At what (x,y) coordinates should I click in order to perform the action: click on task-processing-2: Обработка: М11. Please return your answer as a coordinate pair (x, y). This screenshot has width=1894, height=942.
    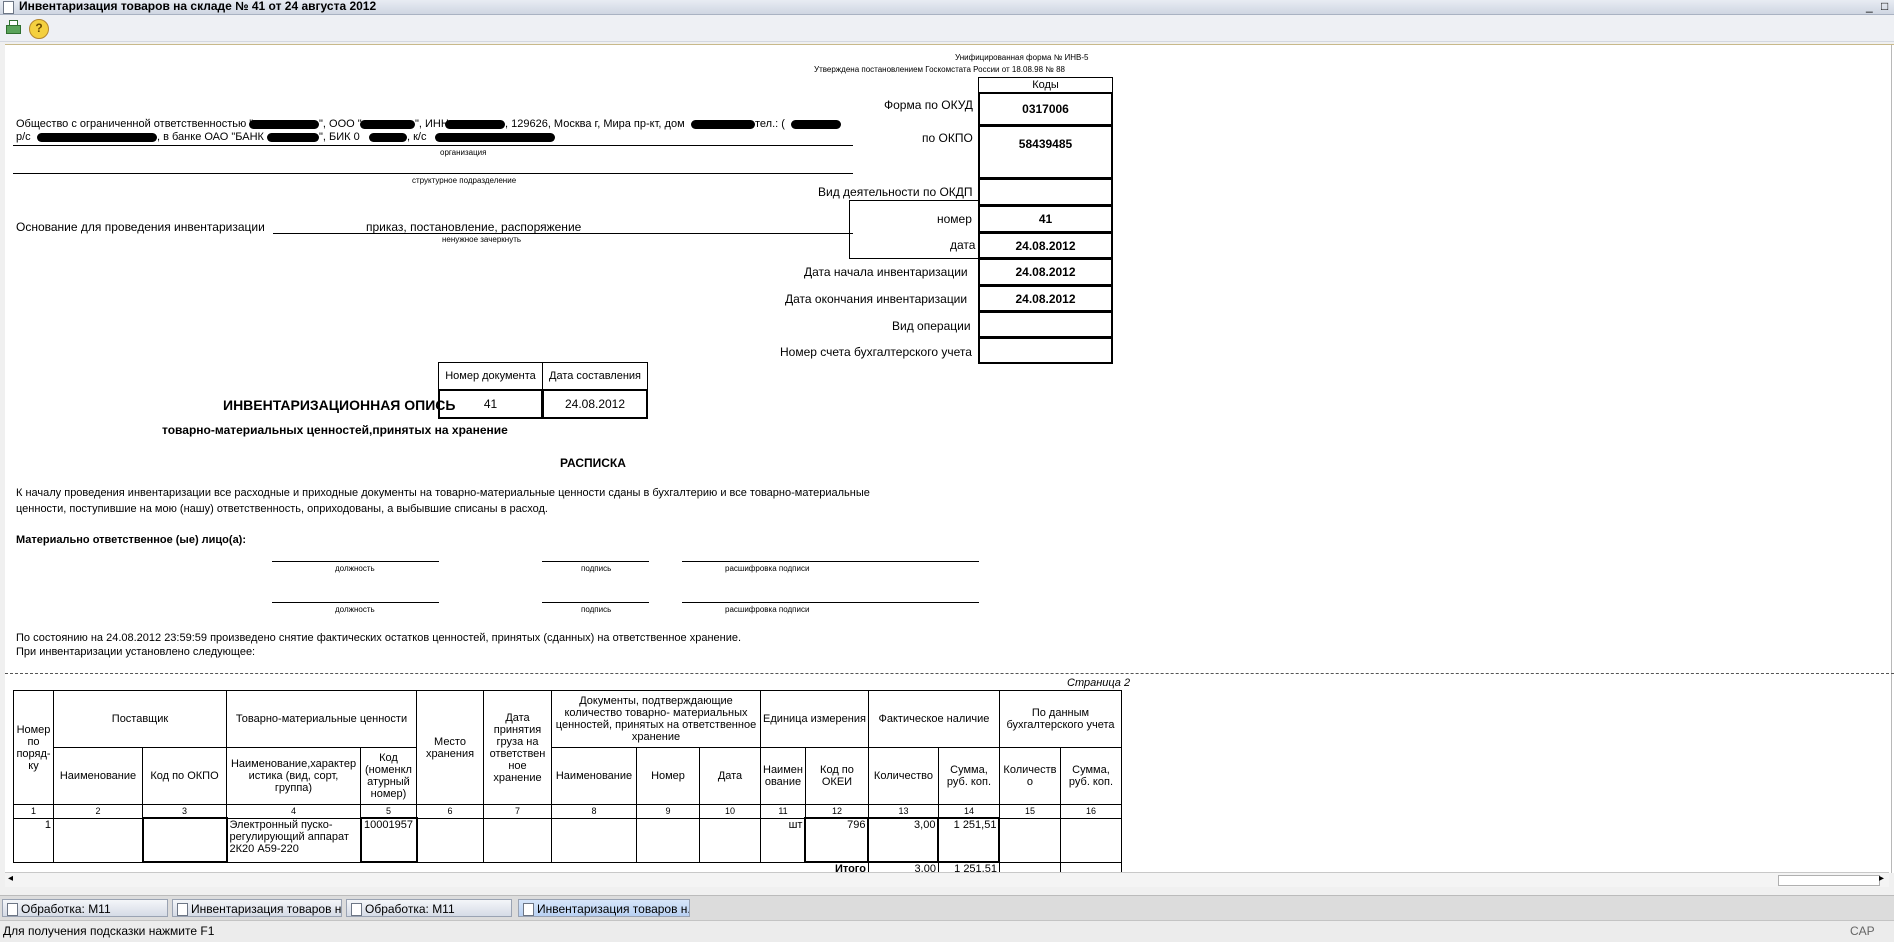
    Looking at the image, I should click on (429, 908).